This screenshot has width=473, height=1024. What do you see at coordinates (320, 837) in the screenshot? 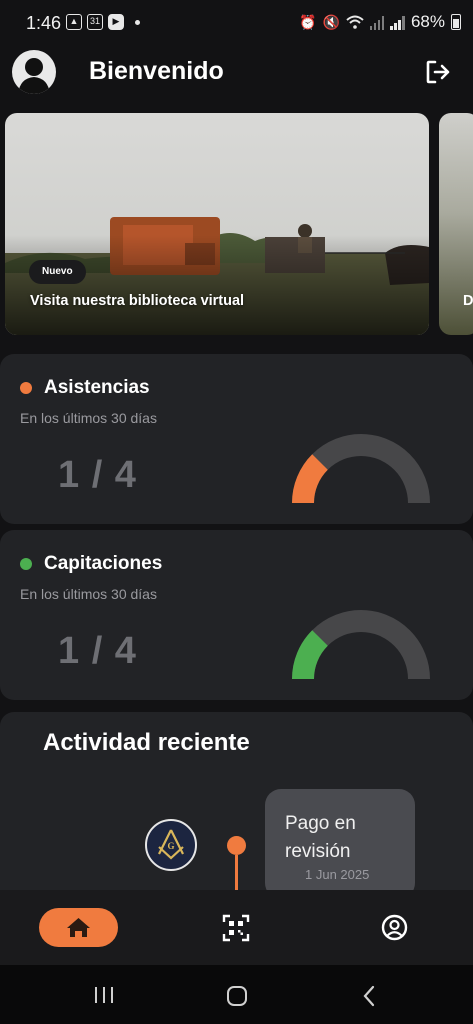
I see `activity-text: Pago en revisión` at bounding box center [320, 837].